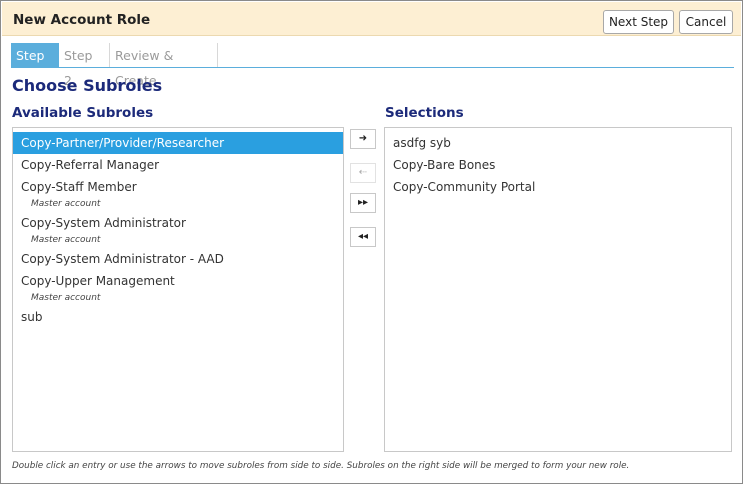 Image resolution: width=743 pixels, height=484 pixels. I want to click on list-item-label: Copy-Community Portal, so click(464, 187).